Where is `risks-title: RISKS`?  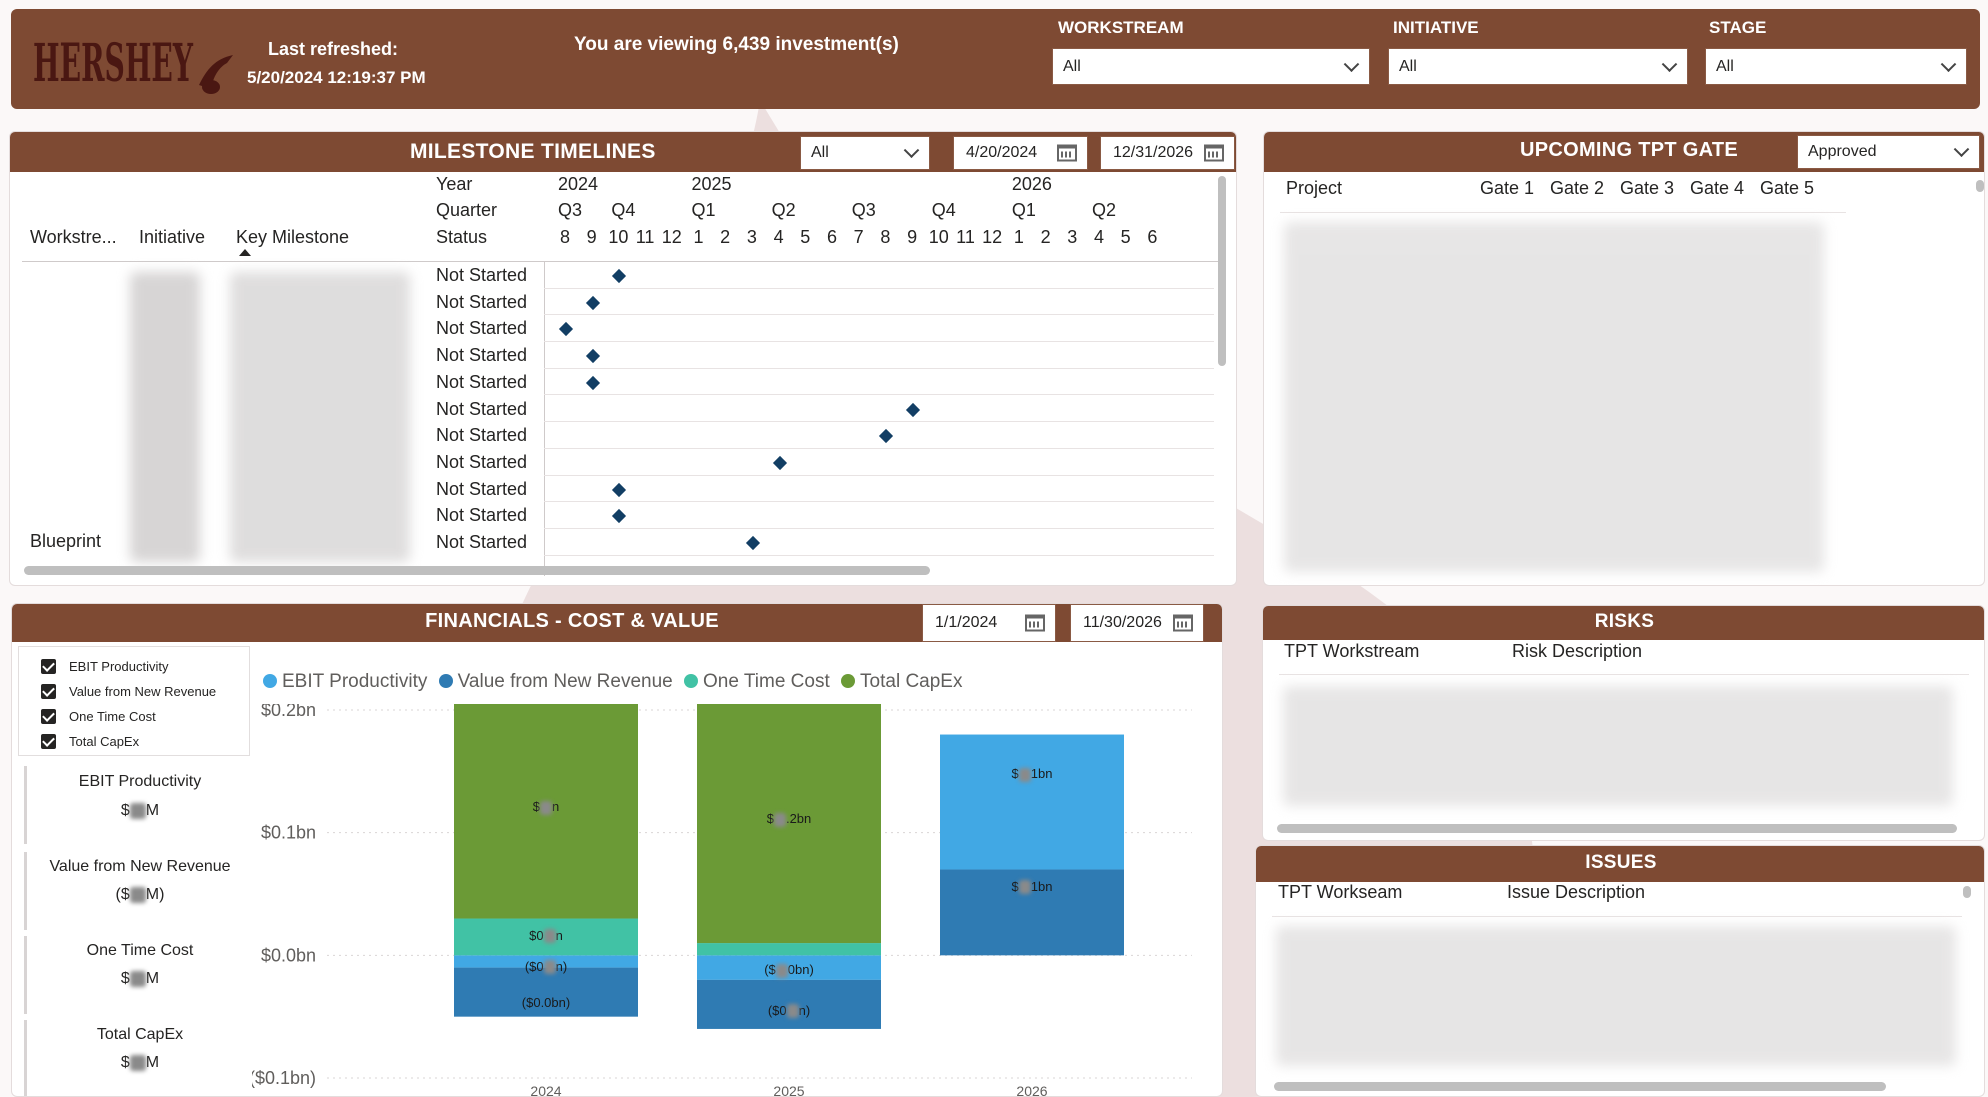 risks-title: RISKS is located at coordinates (1624, 621).